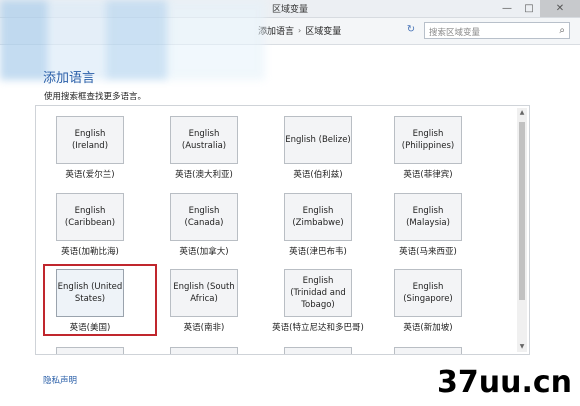  I want to click on language-tile-name: English (Canada), so click(204, 217).